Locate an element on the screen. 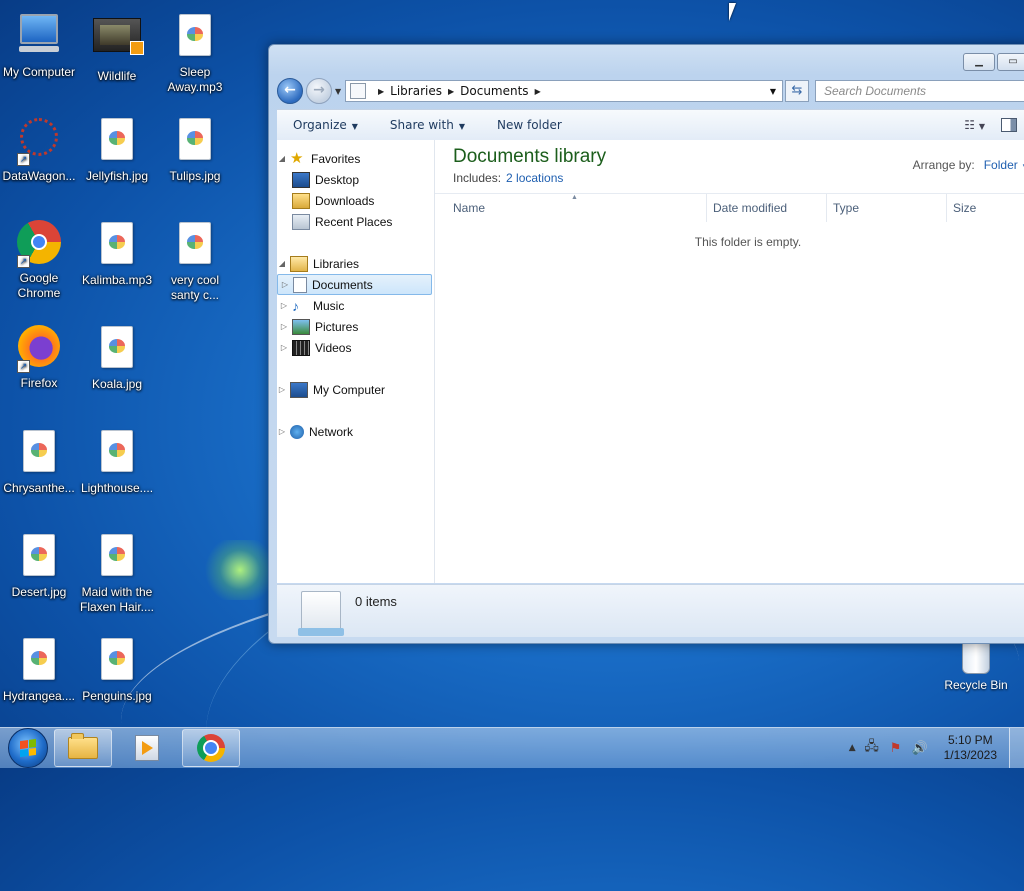 Image resolution: width=1024 pixels, height=891 pixels. volume-icon: 🔊 is located at coordinates (920, 748).